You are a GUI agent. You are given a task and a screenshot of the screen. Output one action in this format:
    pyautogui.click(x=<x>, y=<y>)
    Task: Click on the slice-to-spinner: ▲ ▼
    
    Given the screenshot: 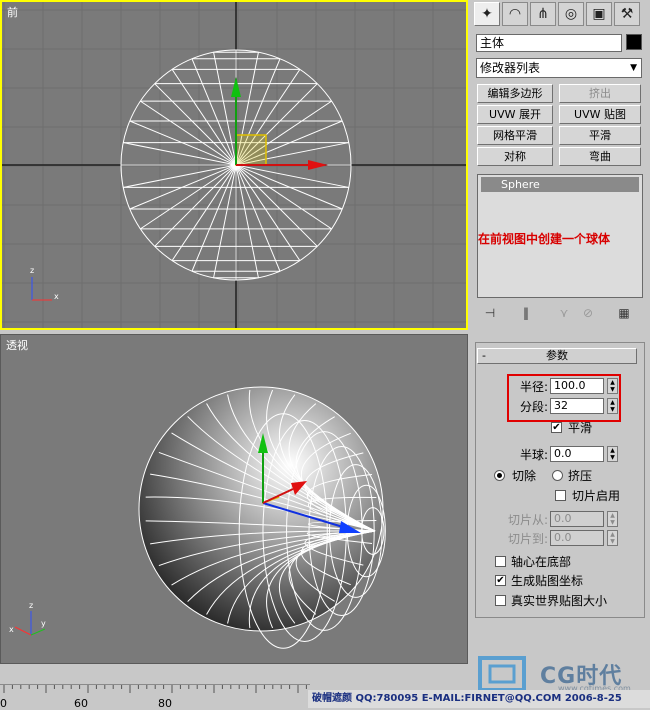 What is the action you would take?
    pyautogui.click(x=612, y=538)
    